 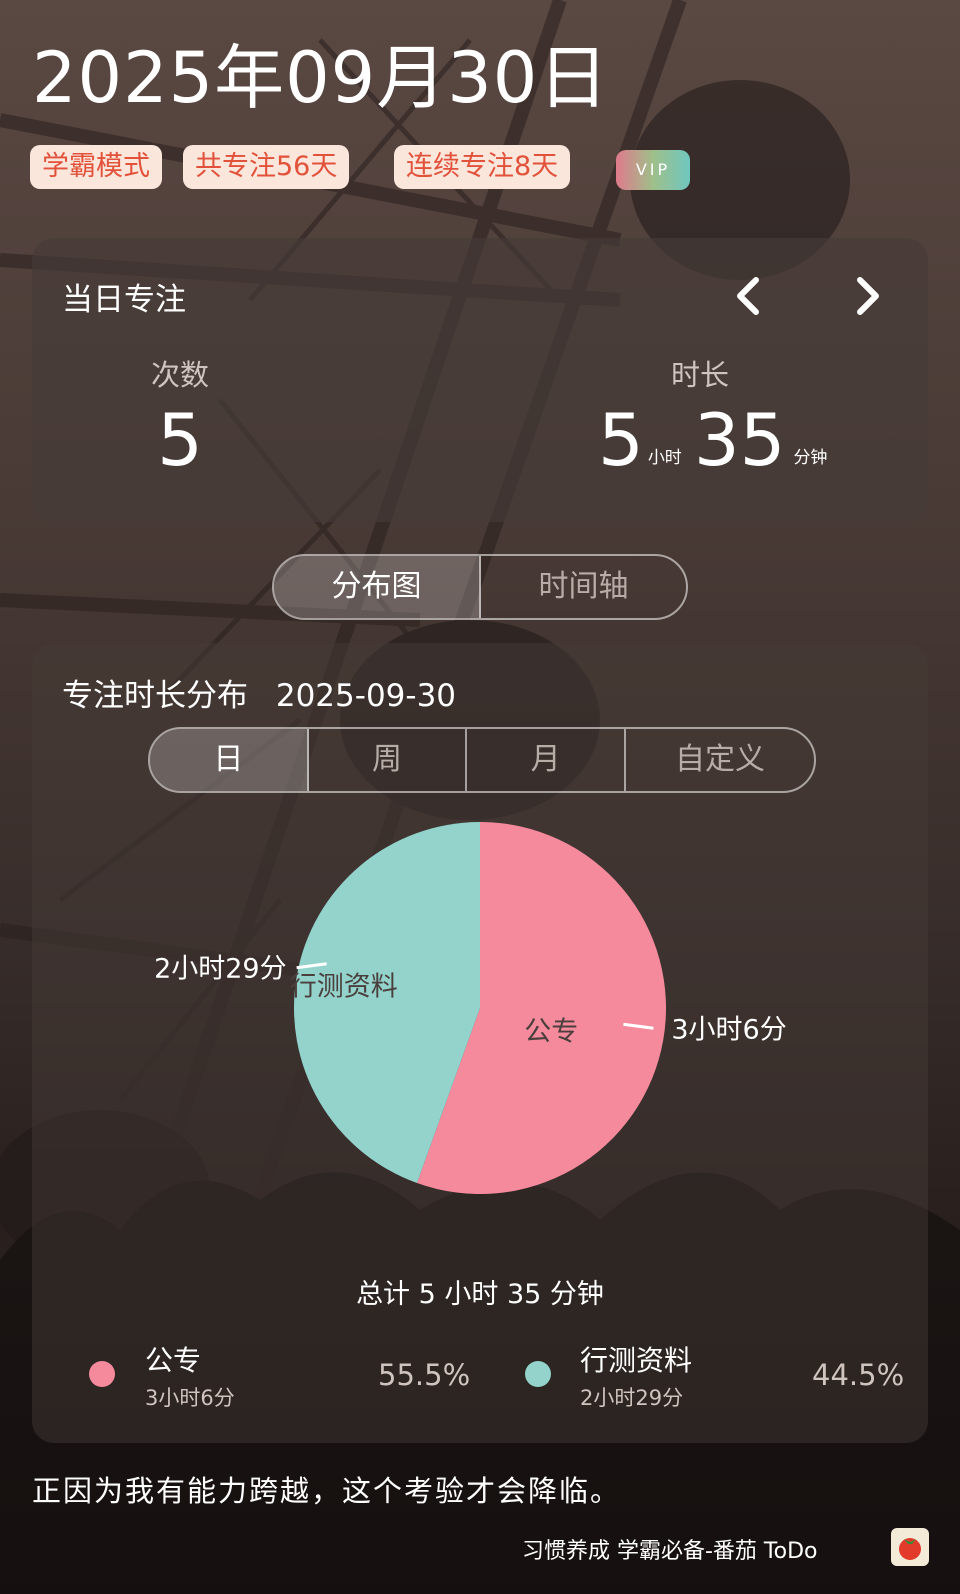 I want to click on range-toggle: 日 周 月 自定义, so click(x=482, y=760).